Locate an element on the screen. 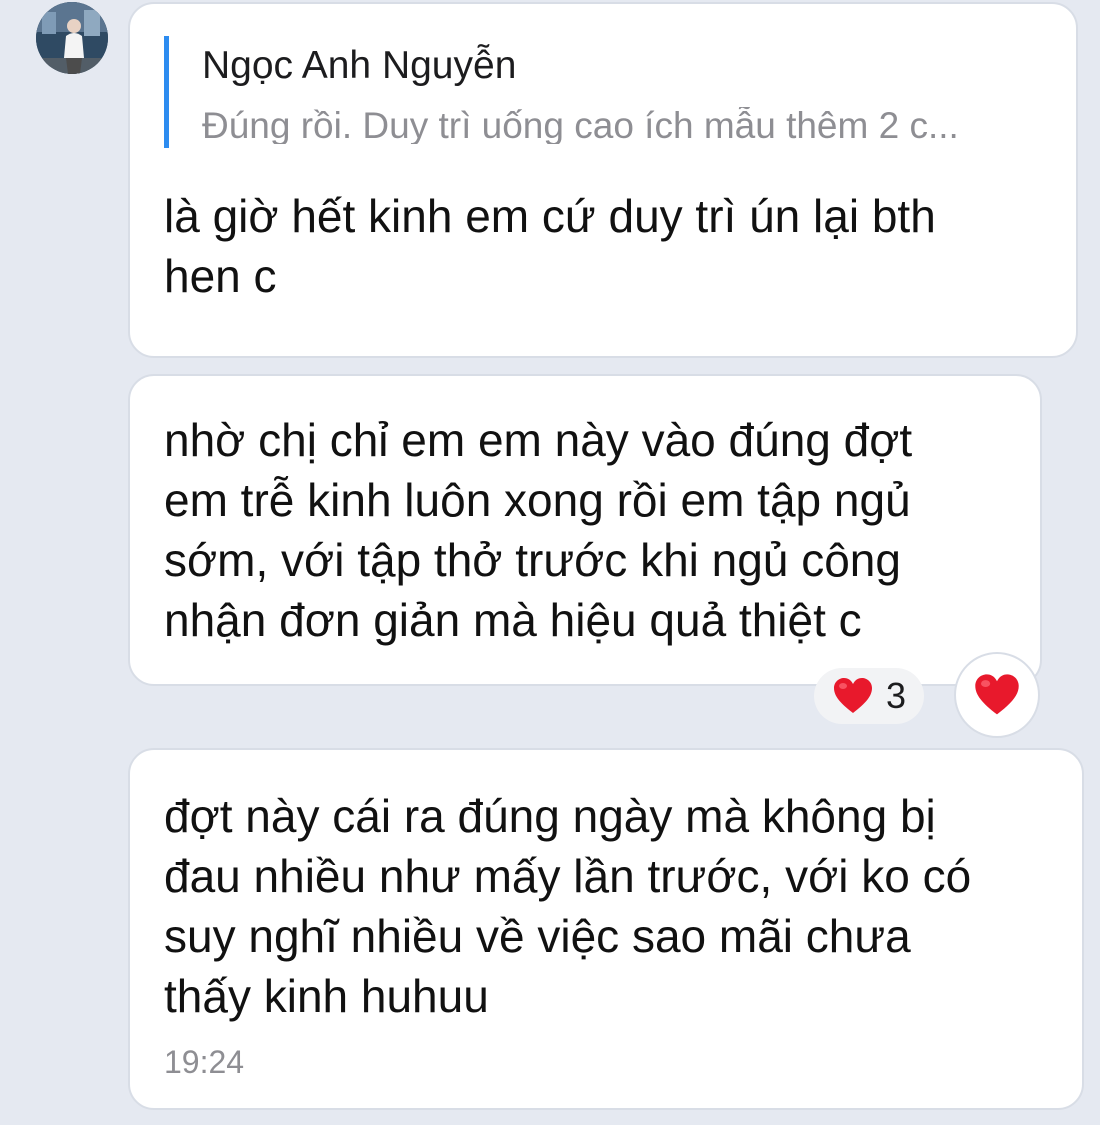 The height and width of the screenshot is (1125, 1100). reaction-count: 3 is located at coordinates (896, 695).